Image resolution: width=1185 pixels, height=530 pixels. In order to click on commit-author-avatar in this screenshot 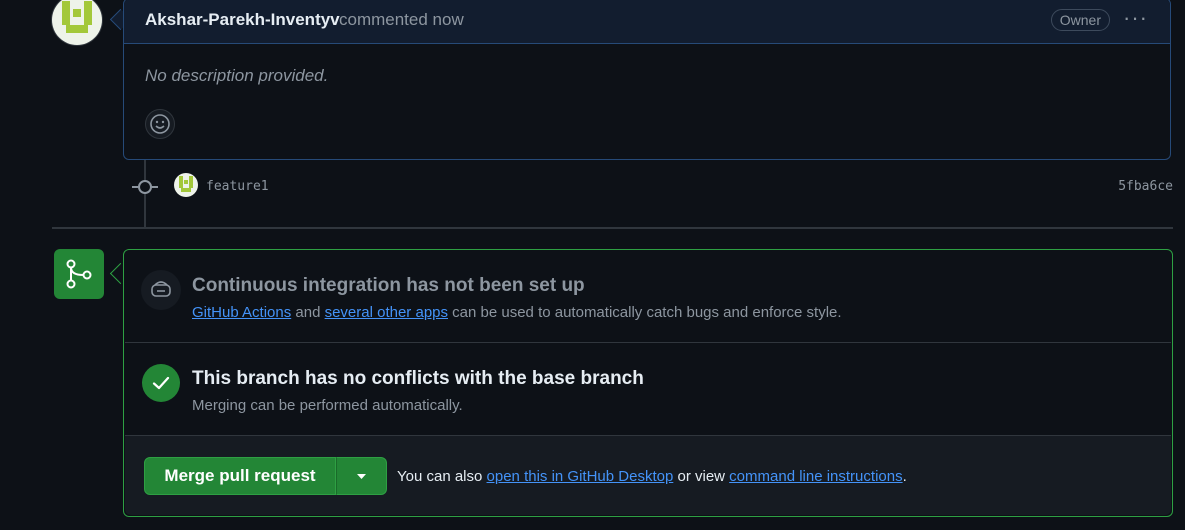, I will do `click(186, 185)`.